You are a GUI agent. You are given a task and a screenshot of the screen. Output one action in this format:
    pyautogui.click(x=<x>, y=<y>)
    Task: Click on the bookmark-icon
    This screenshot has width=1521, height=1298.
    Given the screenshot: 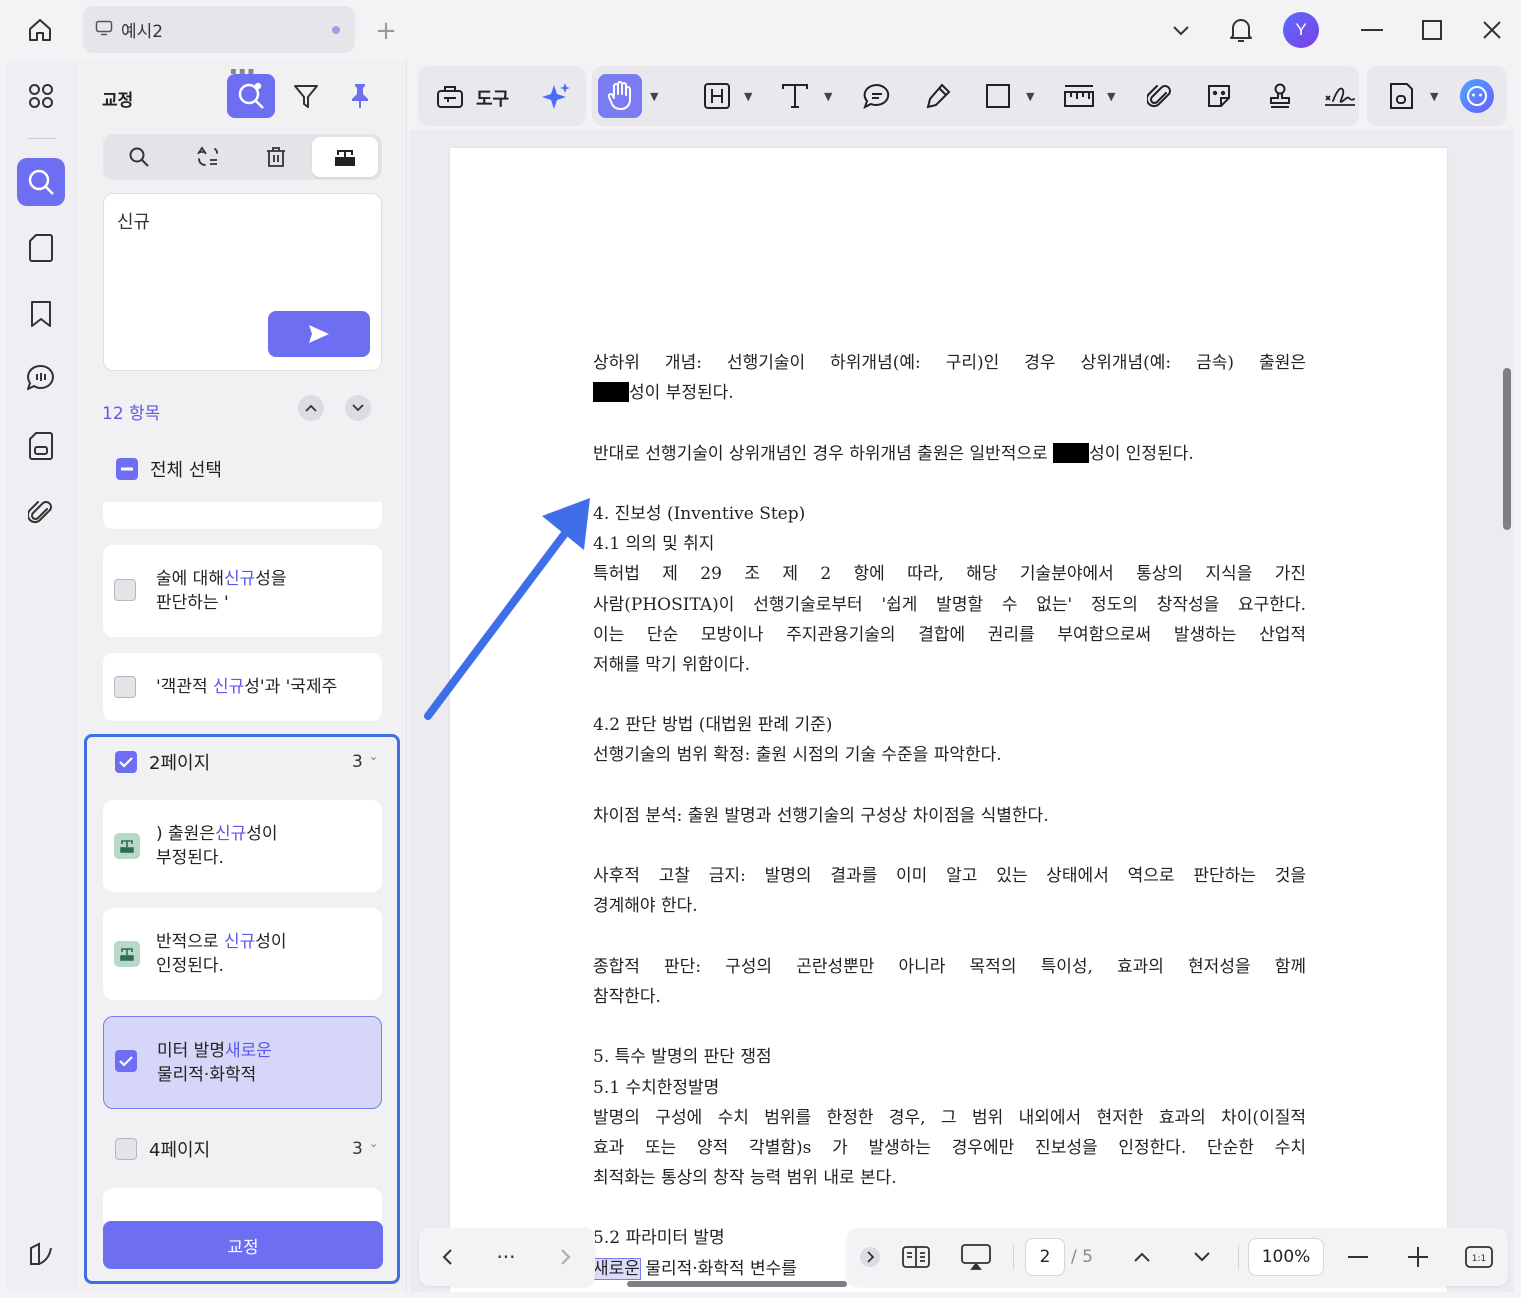 What is the action you would take?
    pyautogui.click(x=41, y=314)
    